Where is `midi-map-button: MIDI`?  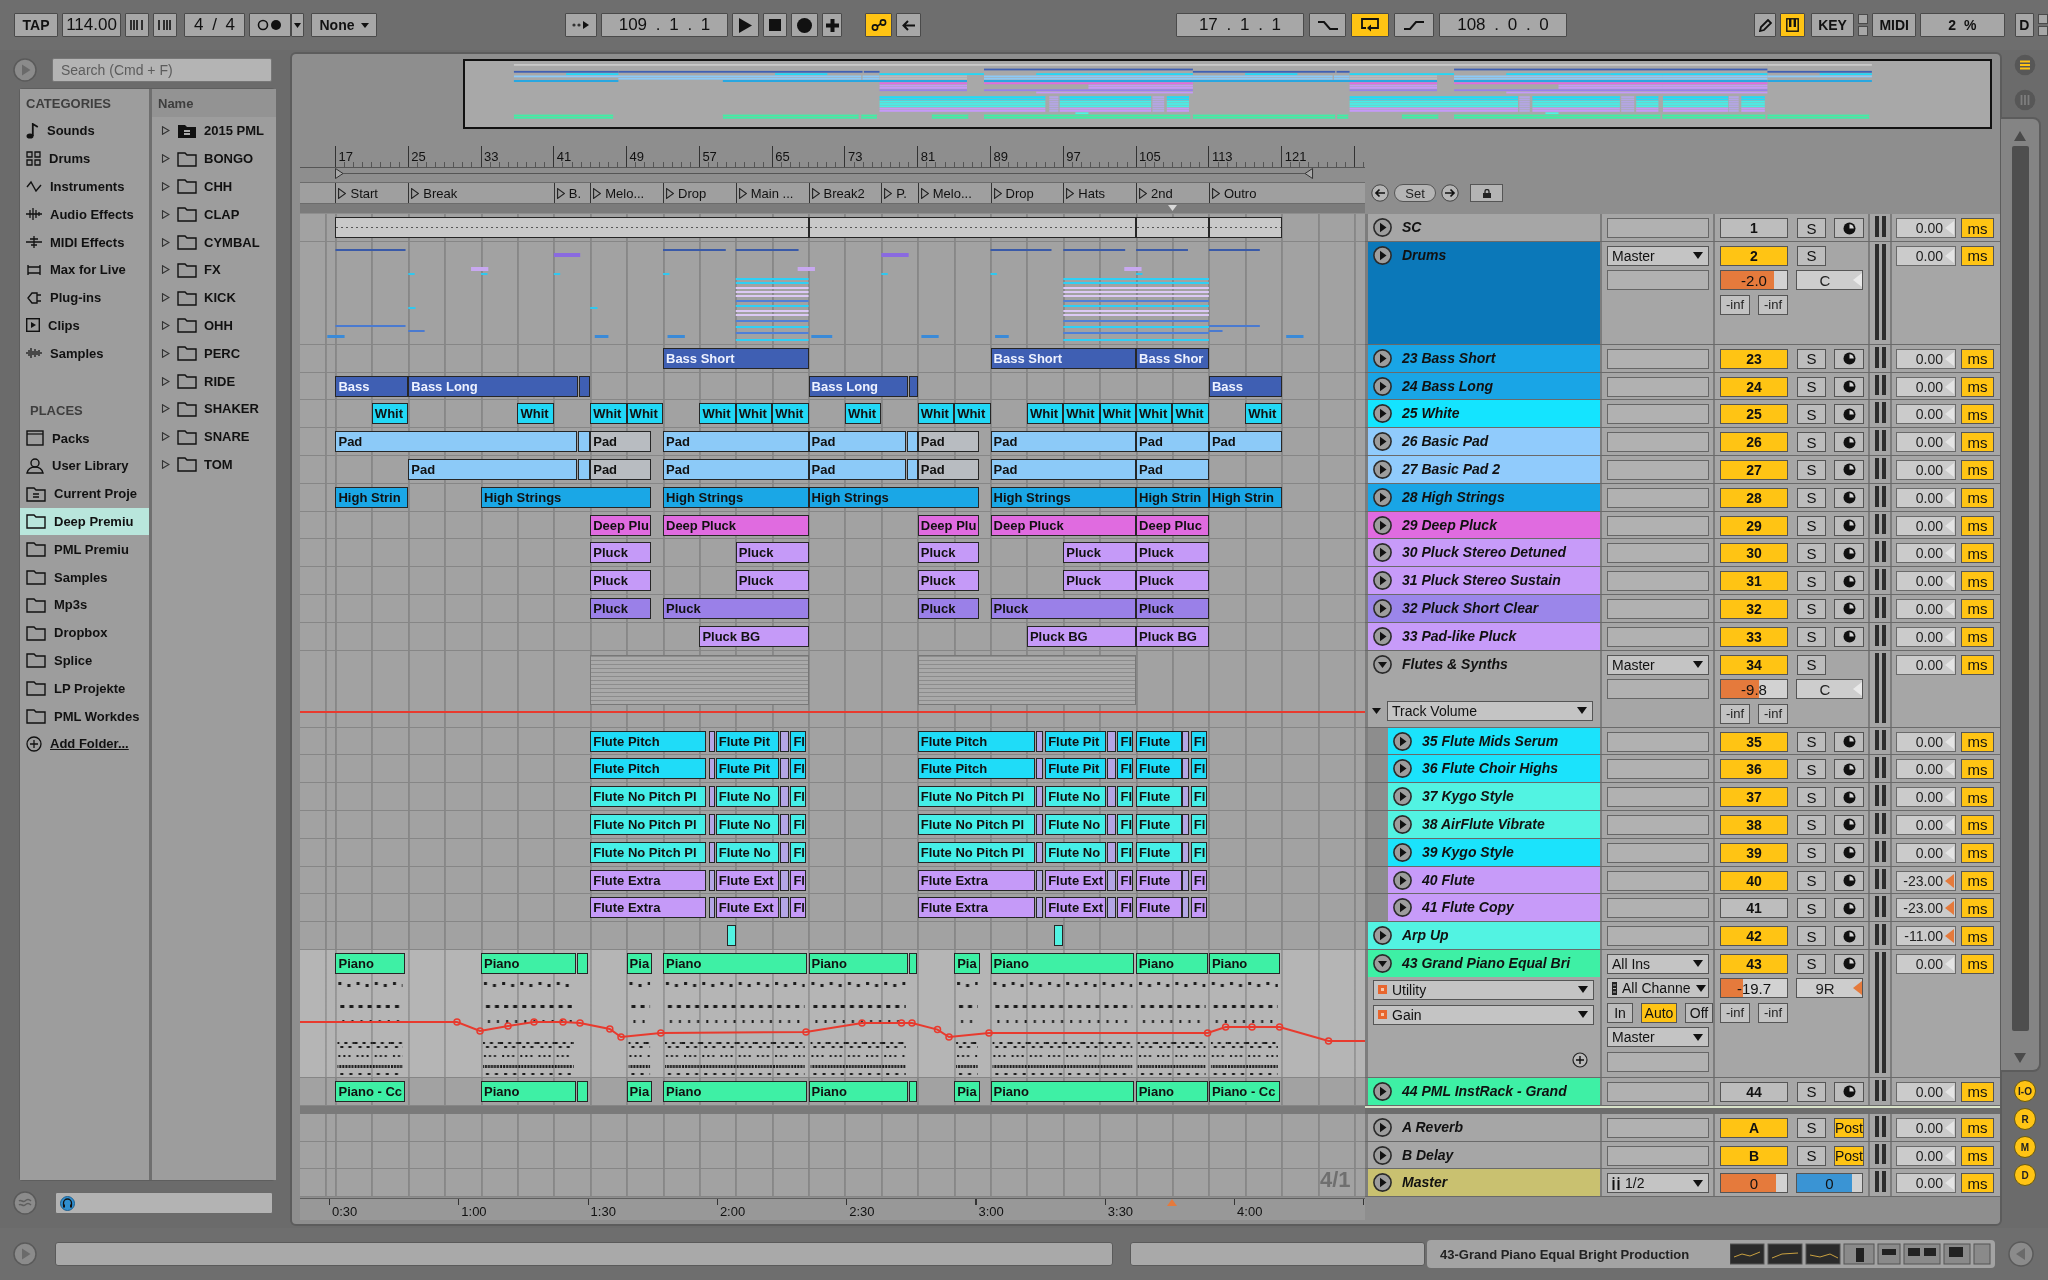
midi-map-button: MIDI is located at coordinates (1894, 25).